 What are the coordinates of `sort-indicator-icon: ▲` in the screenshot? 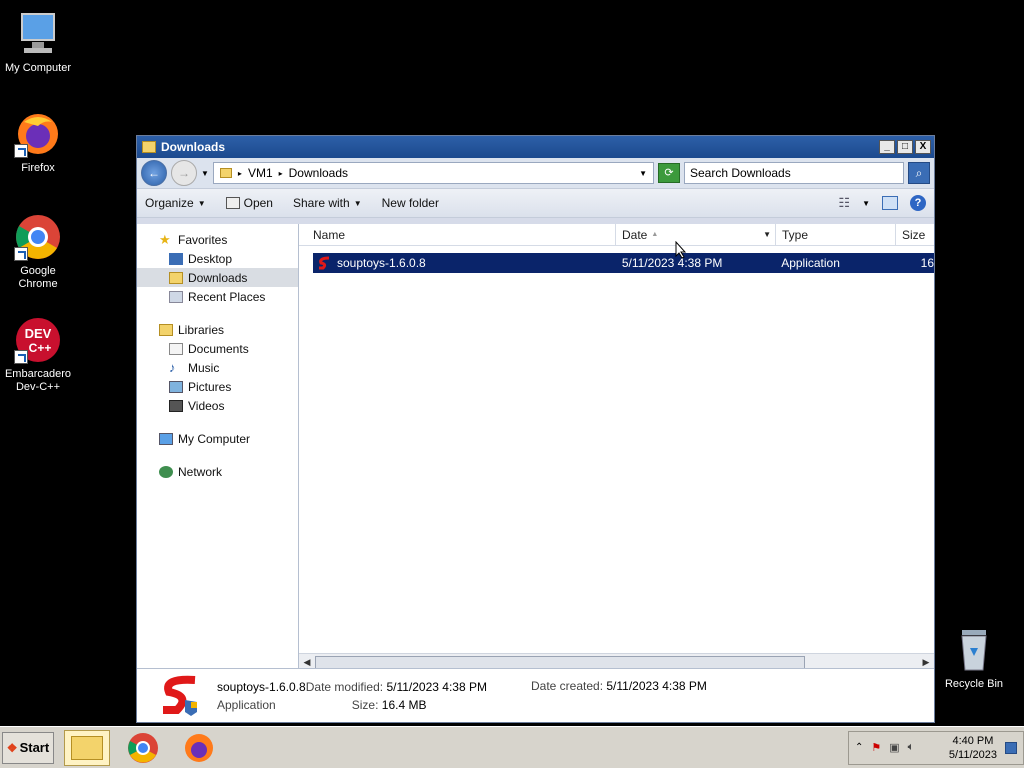 It's located at (655, 234).